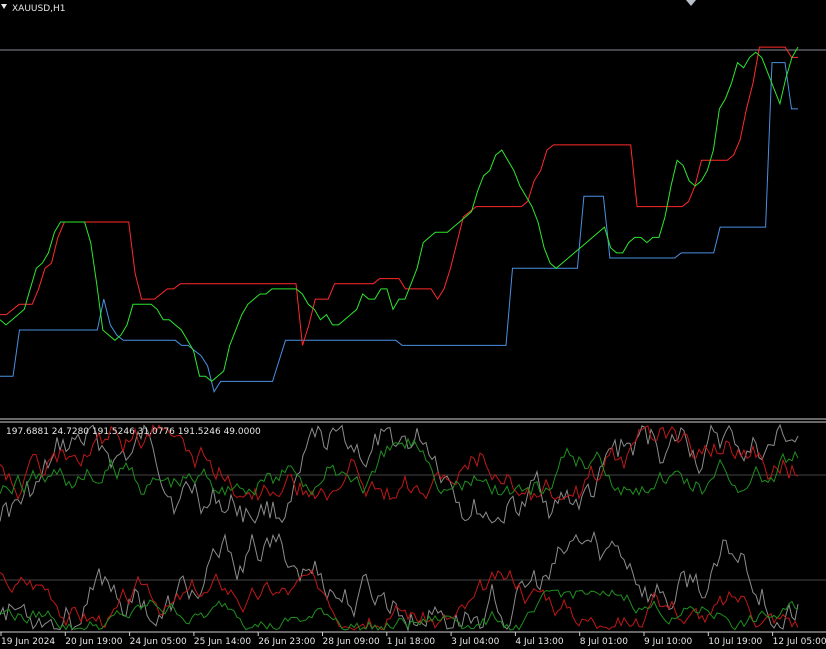 The image size is (826, 649). I want to click on oscillator-lower-green, so click(399, 610).